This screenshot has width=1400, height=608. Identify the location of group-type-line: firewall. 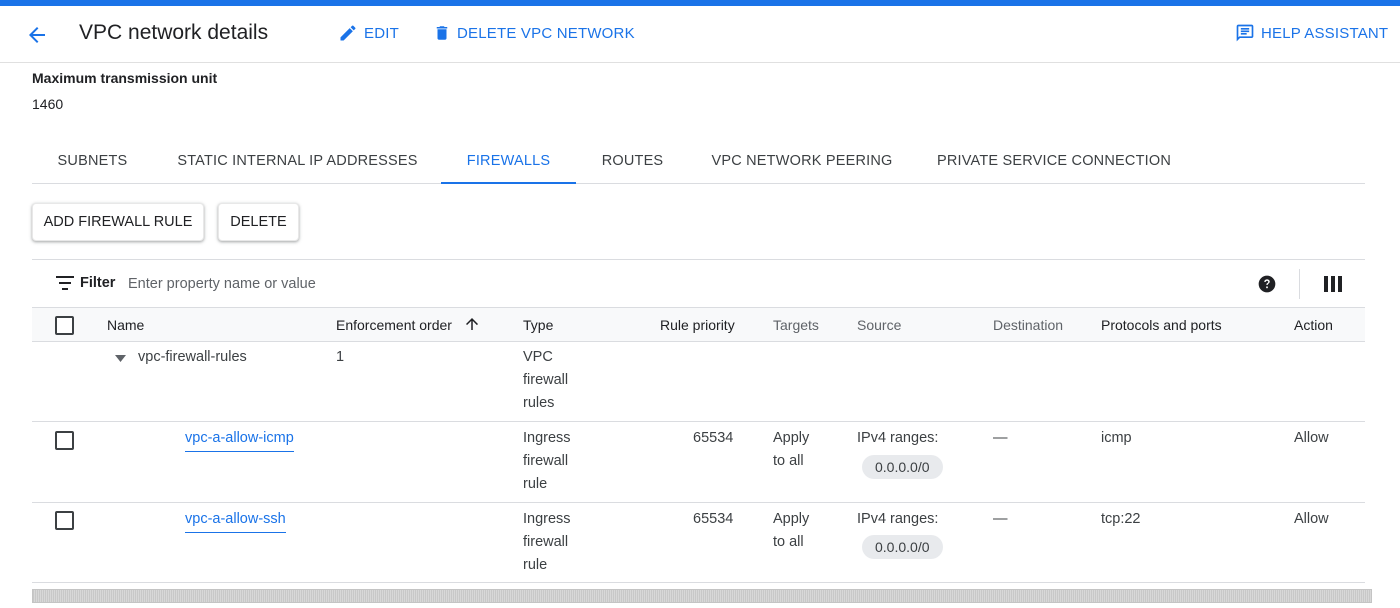
(546, 380).